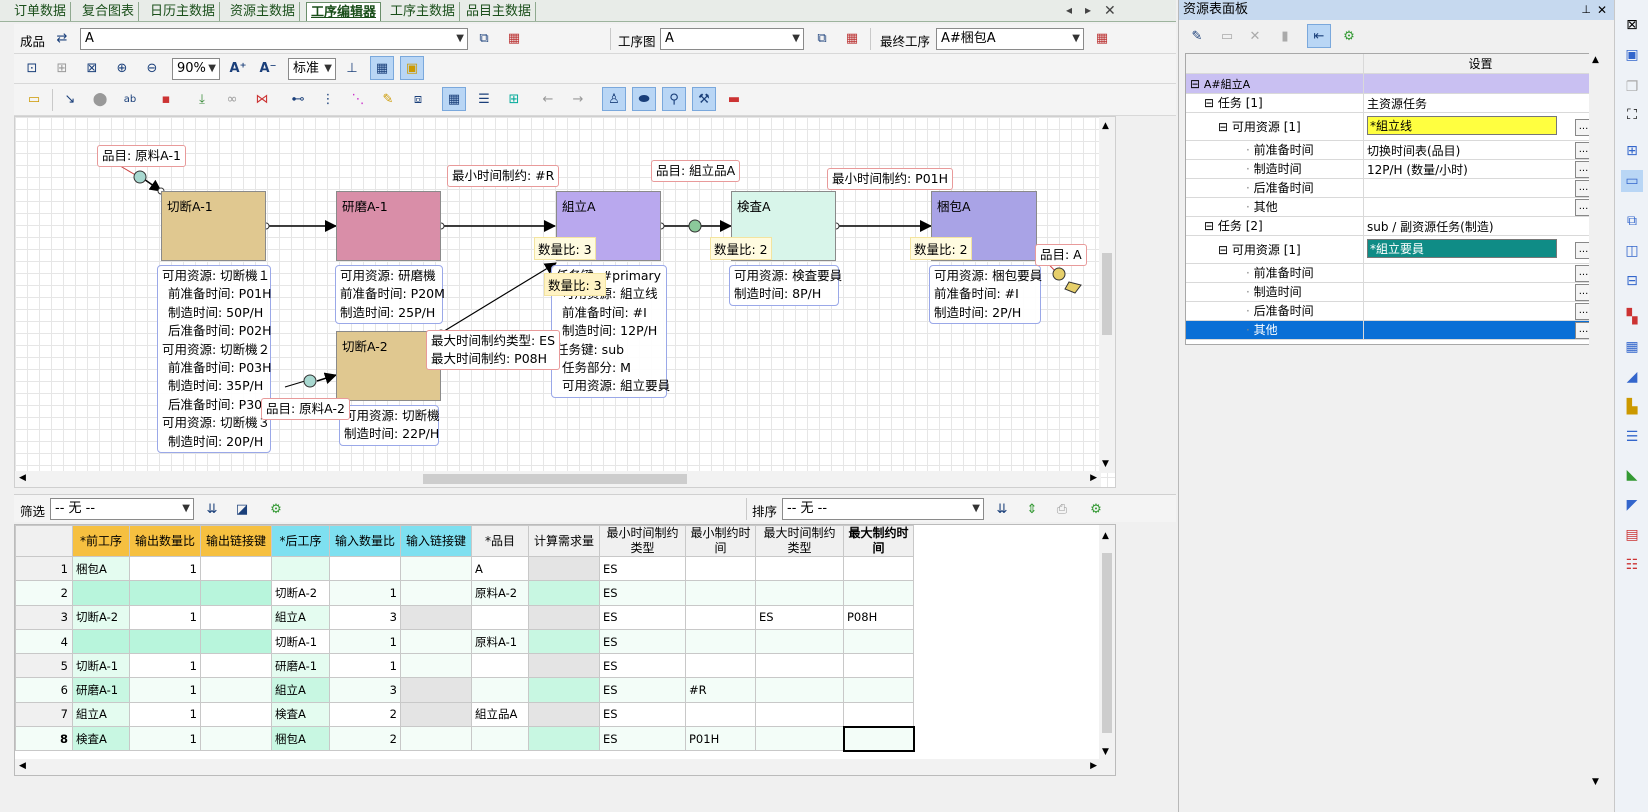 The image size is (1648, 812). Describe the element at coordinates (734, 99) in the screenshot. I see `color-legend-icon: ▬` at that location.